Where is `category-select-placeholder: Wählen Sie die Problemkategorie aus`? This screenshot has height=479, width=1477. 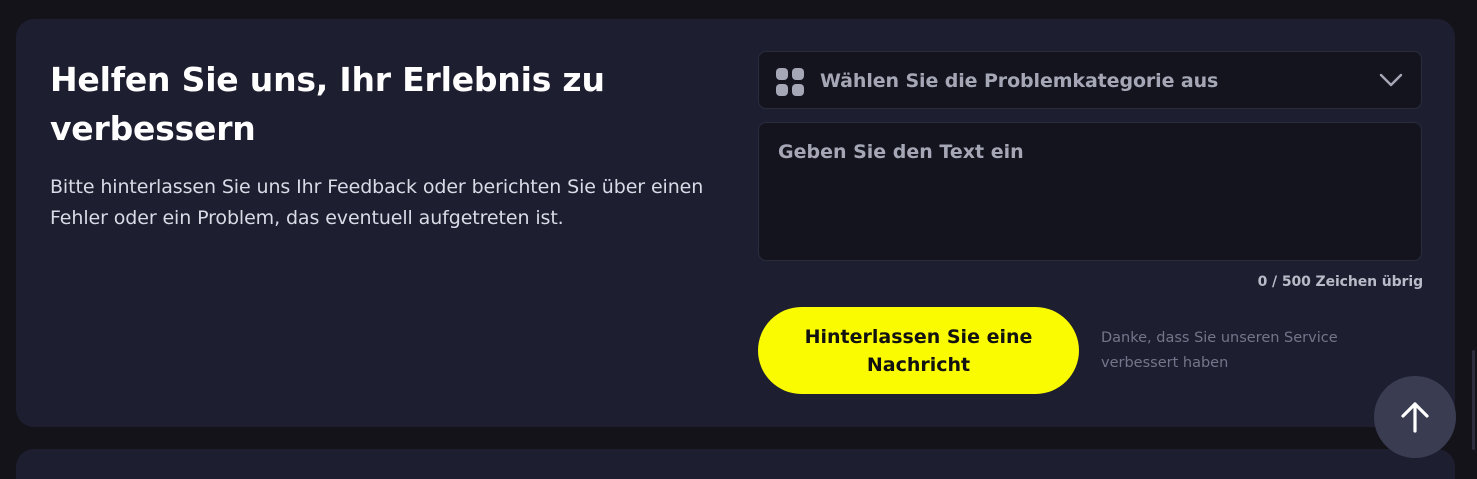 category-select-placeholder: Wählen Sie die Problemkategorie aus is located at coordinates (1019, 81).